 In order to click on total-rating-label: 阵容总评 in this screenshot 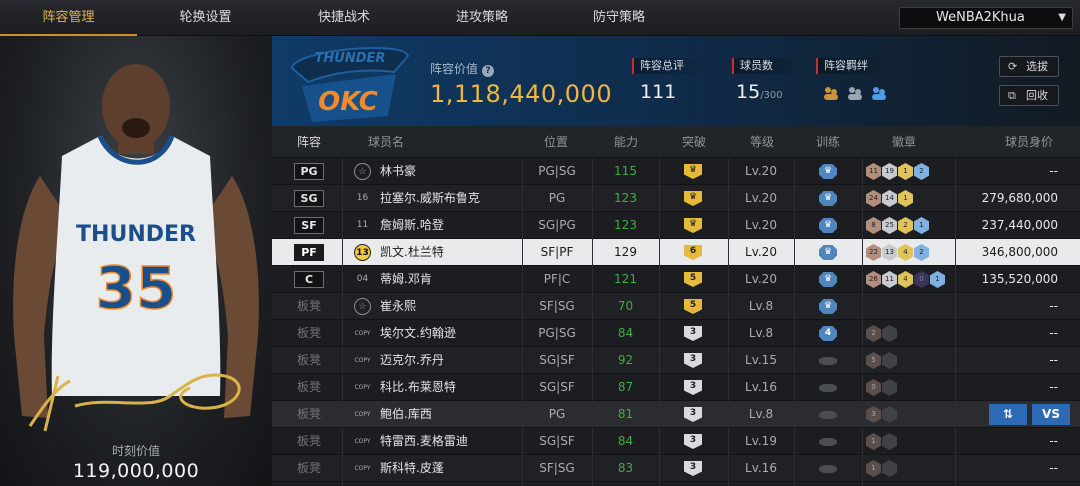, I will do `click(670, 66)`.